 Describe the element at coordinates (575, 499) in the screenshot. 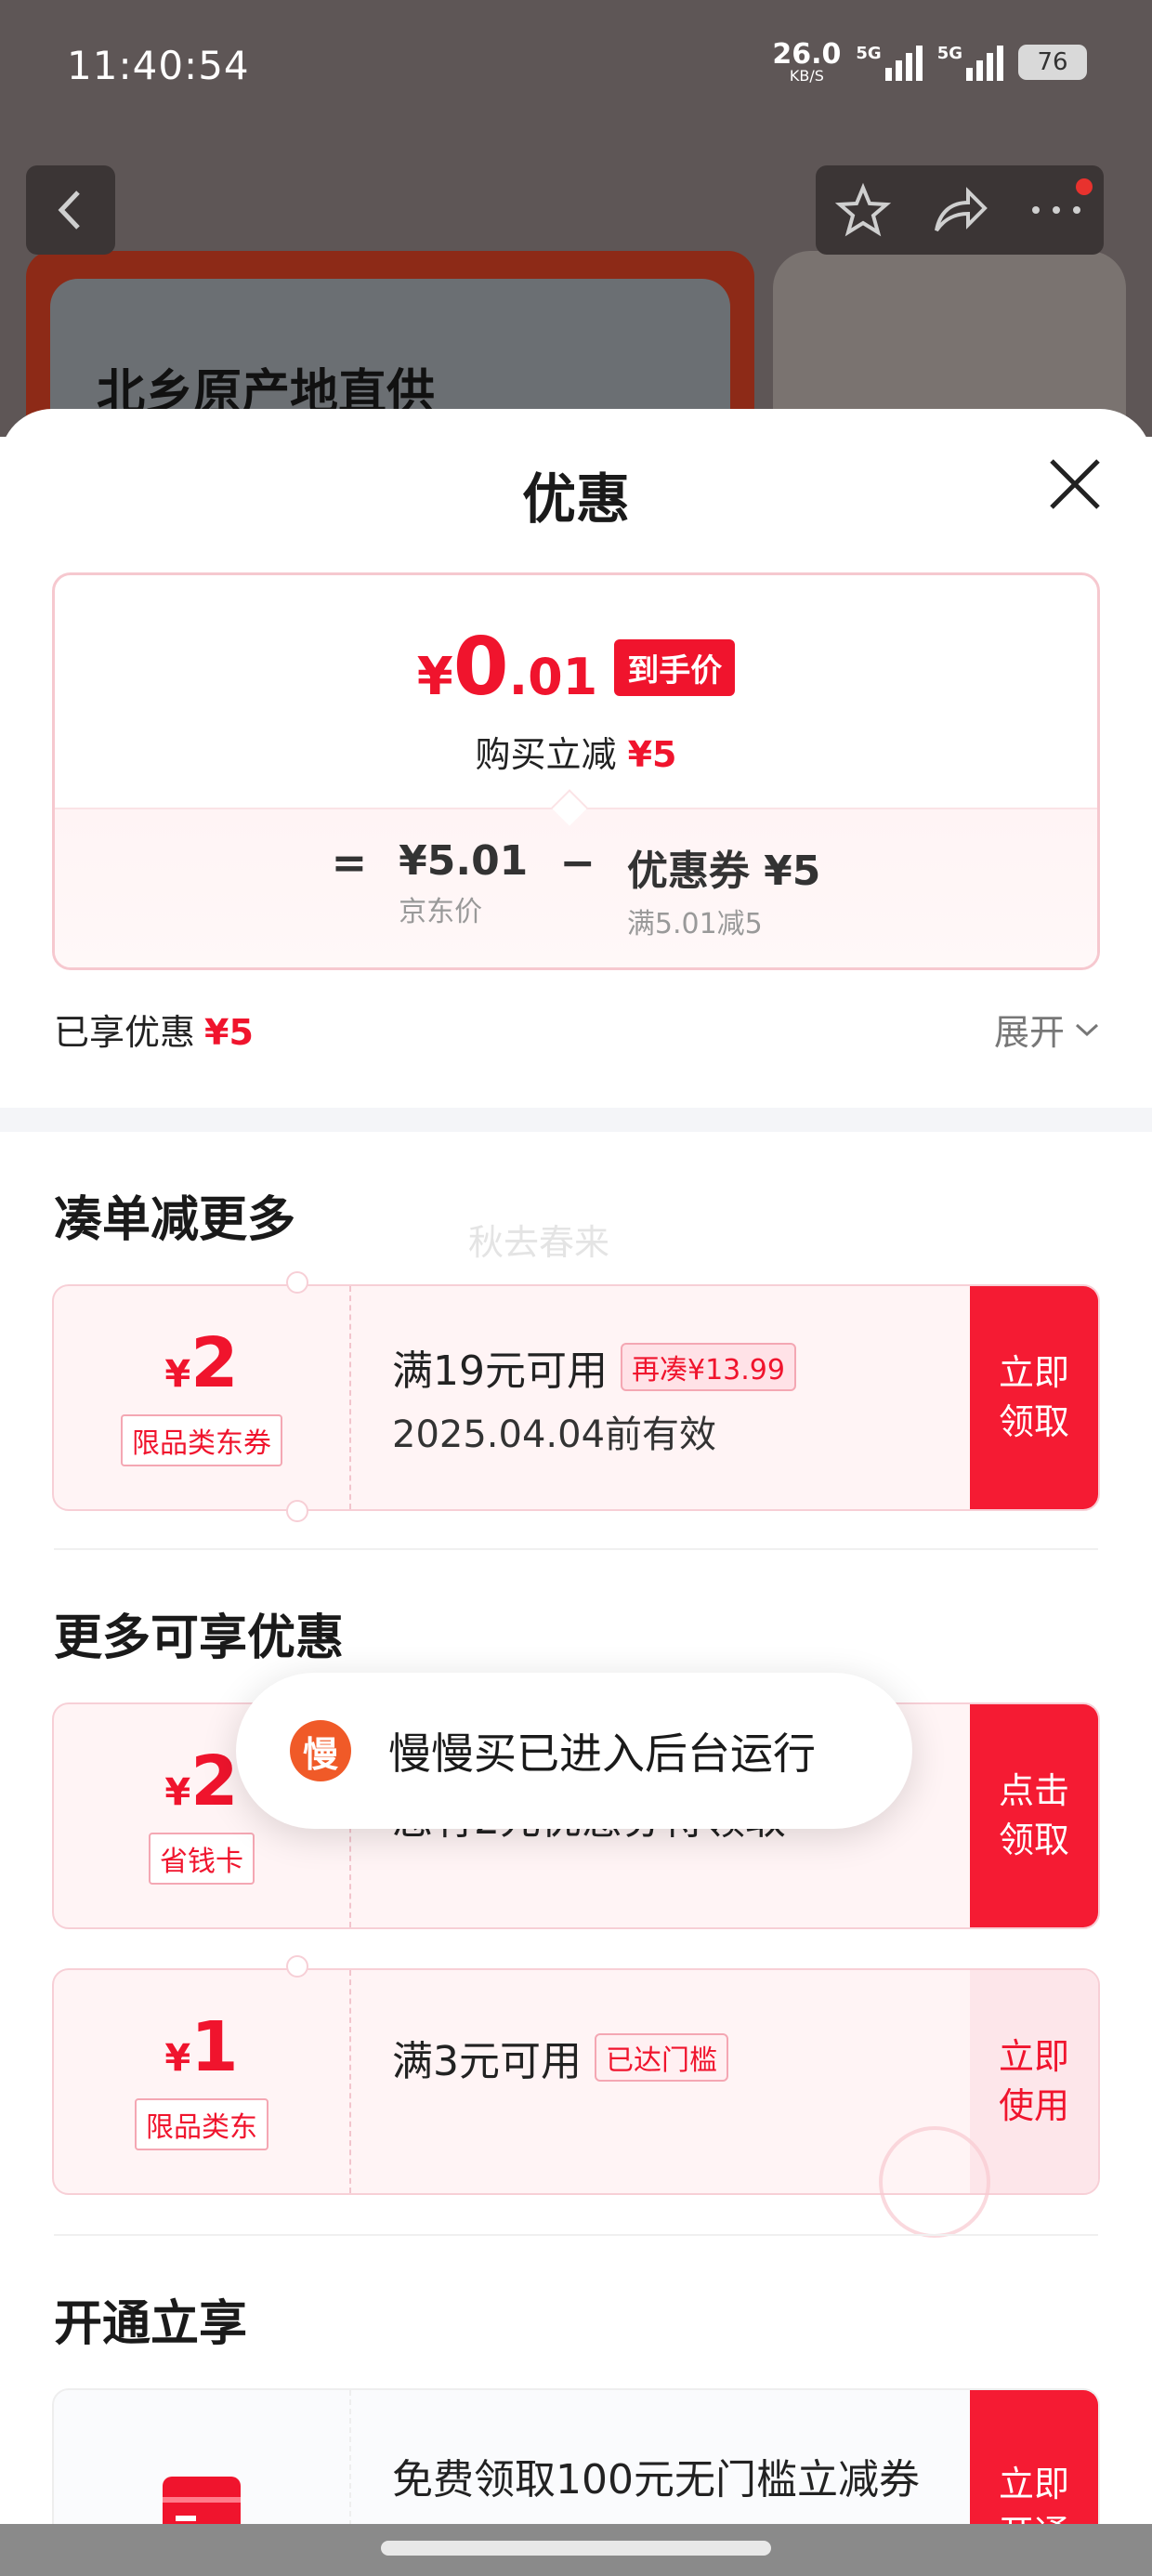

I see `sheet-title: 优惠` at that location.